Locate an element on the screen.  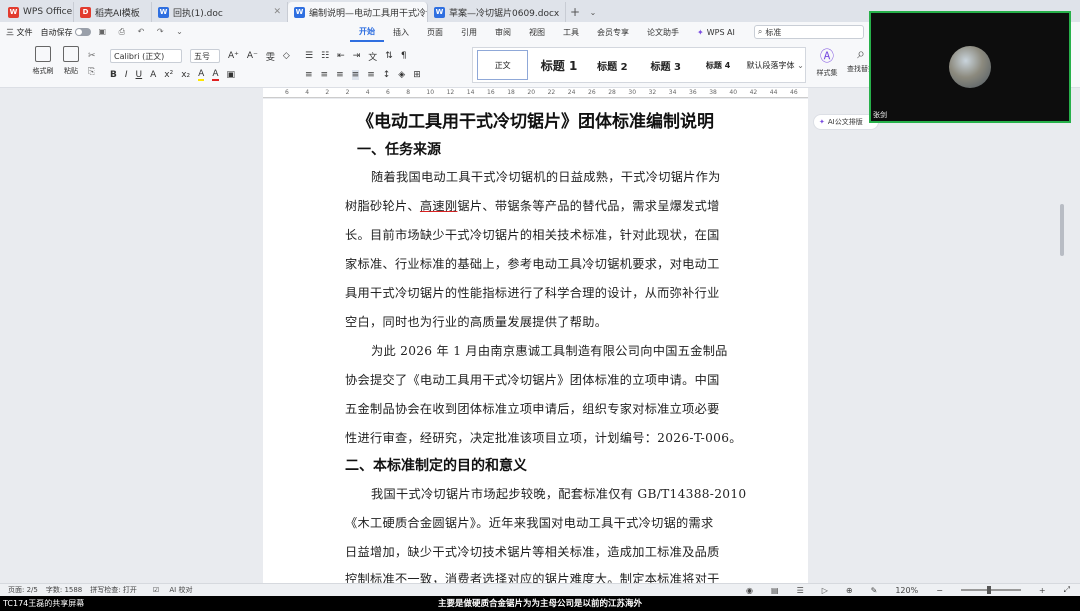
distribute-icon: ≡ is located at coordinates (371, 75).